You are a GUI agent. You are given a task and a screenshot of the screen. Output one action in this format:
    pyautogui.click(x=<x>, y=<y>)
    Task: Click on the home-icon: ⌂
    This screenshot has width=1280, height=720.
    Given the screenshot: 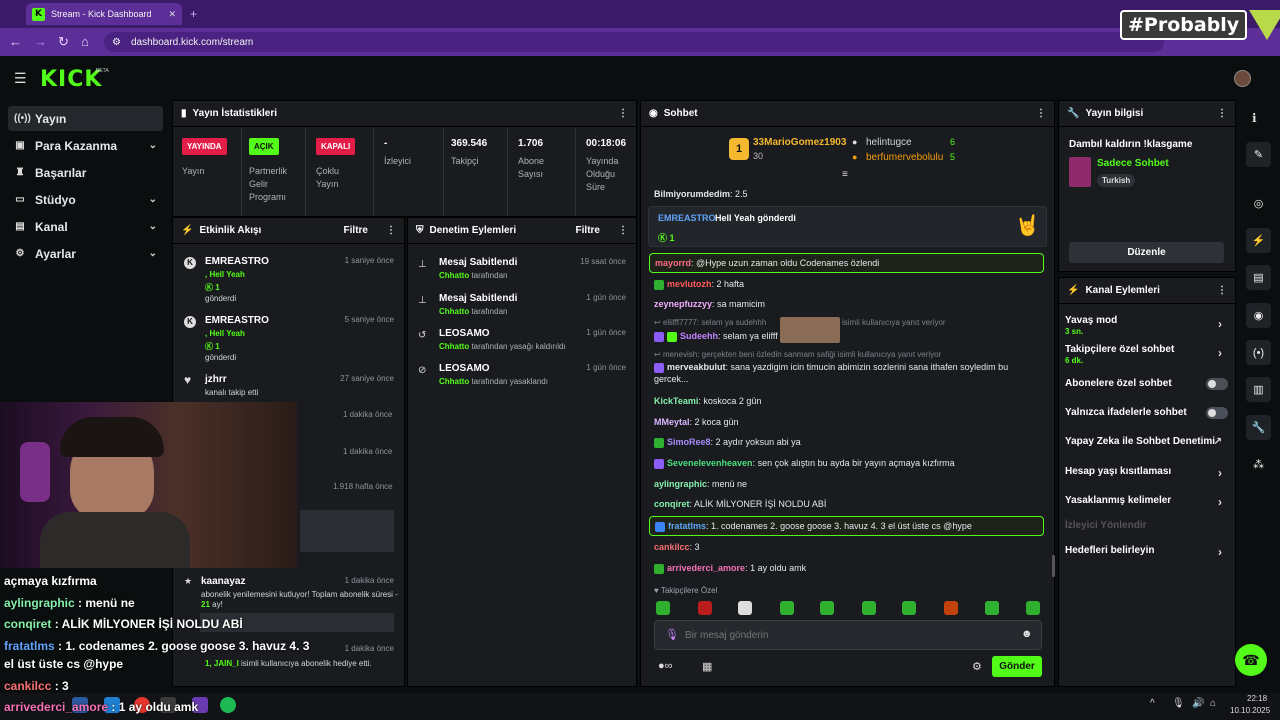 What is the action you would take?
    pyautogui.click(x=85, y=41)
    